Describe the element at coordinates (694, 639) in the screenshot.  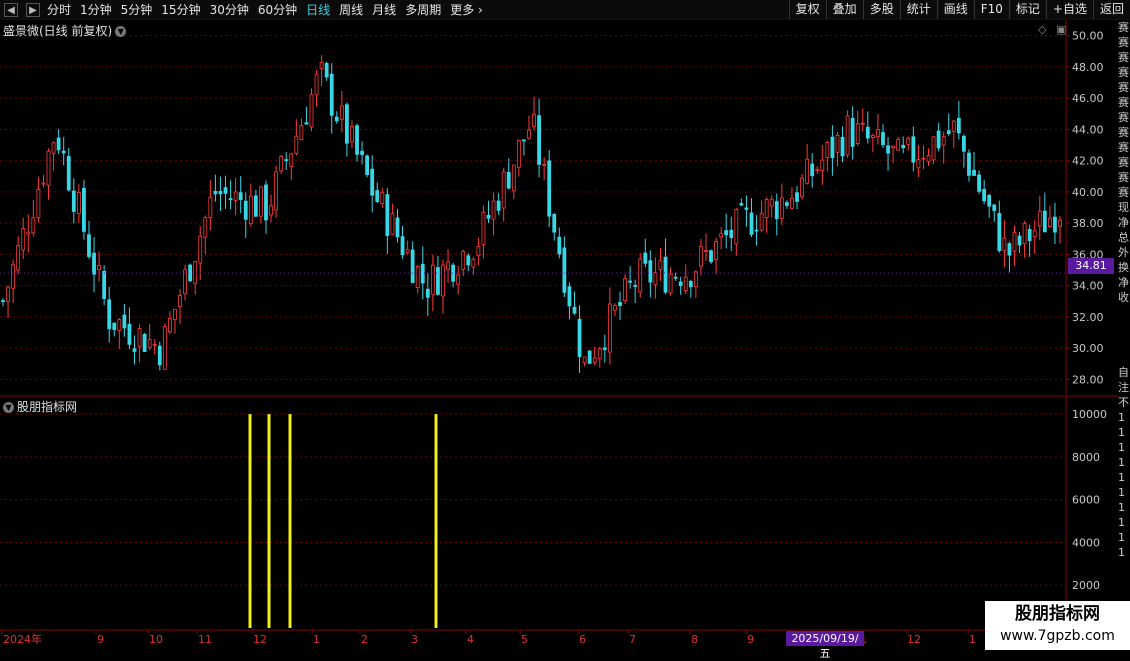
I see `date-tick-label: 8` at that location.